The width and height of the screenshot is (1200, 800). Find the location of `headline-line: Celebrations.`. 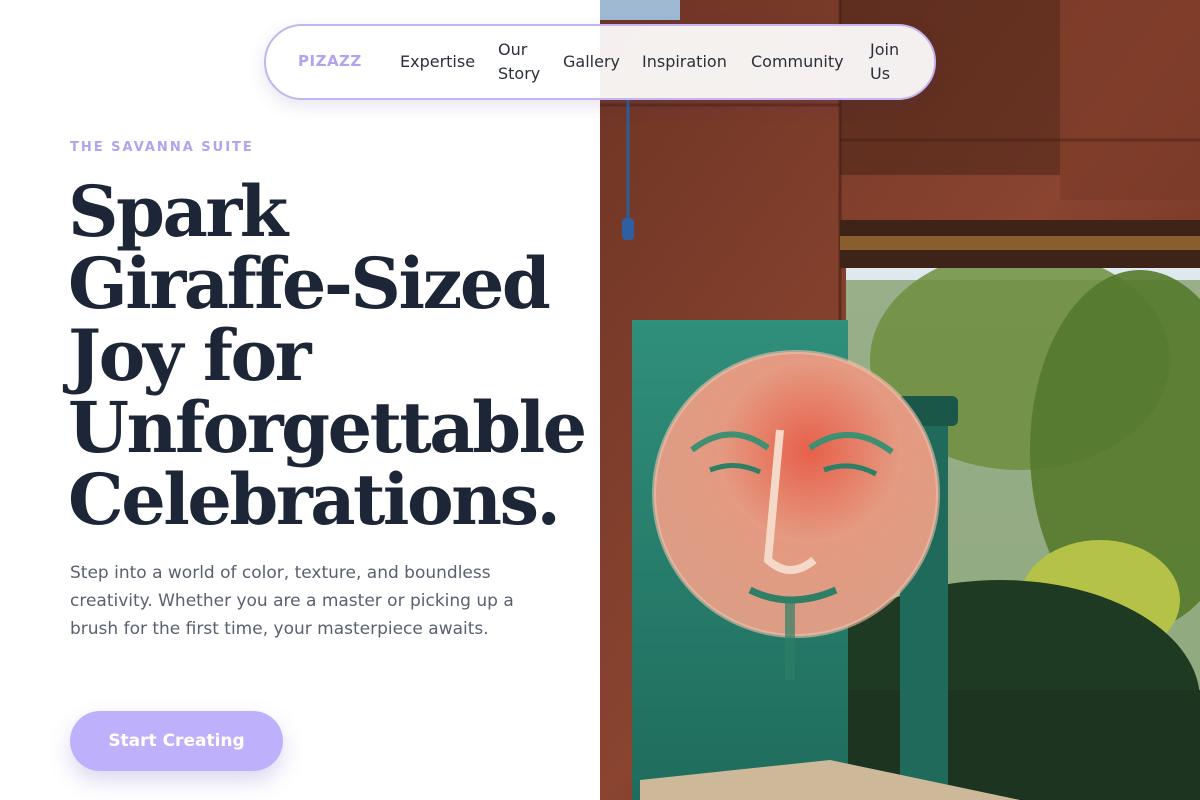

headline-line: Celebrations. is located at coordinates (314, 499).